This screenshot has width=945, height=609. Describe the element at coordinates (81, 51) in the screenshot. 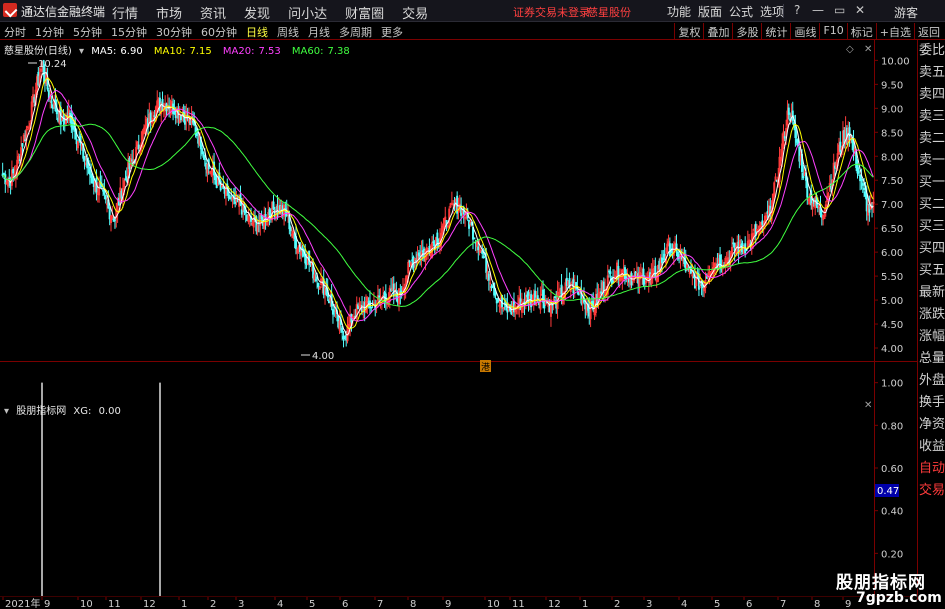

I see `settings-dropdown-icon: ▾` at that location.